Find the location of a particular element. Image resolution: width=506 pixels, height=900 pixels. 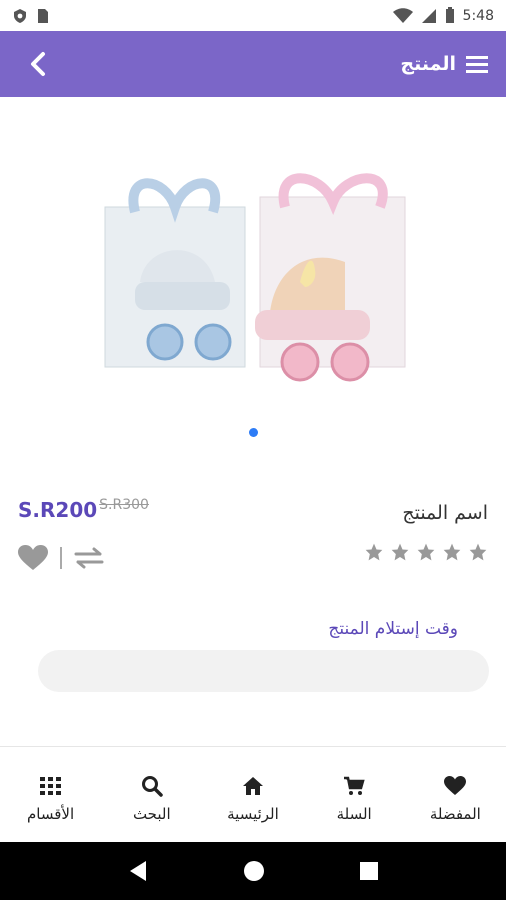

shield-icon is located at coordinates (20, 15).